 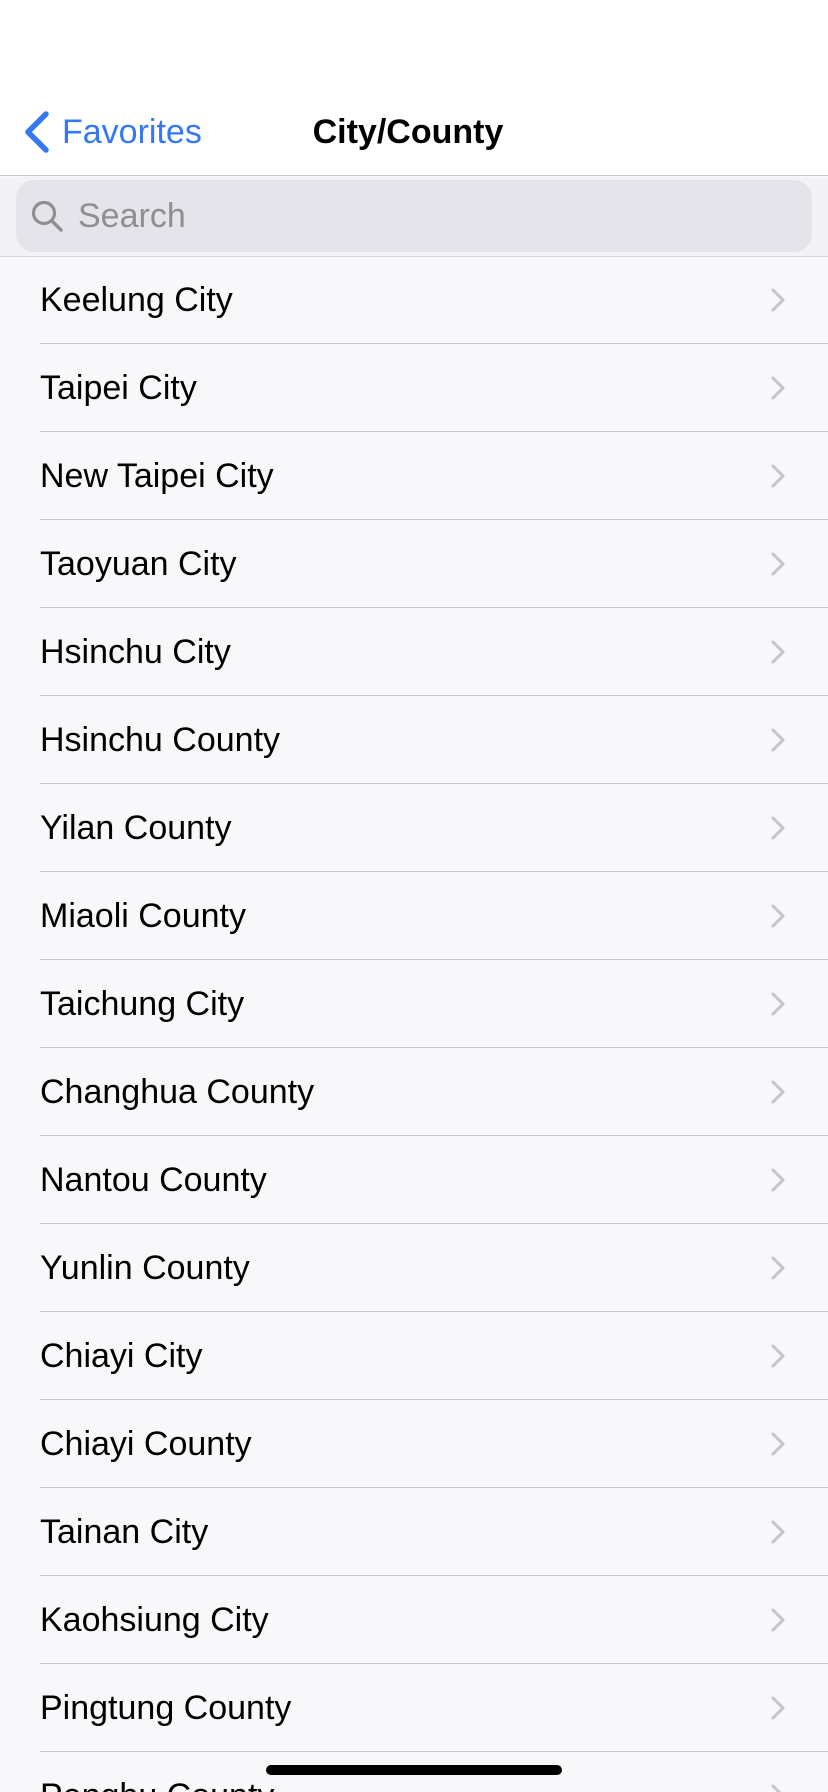 What do you see at coordinates (47, 216) in the screenshot?
I see `magnifying-glass-icon` at bounding box center [47, 216].